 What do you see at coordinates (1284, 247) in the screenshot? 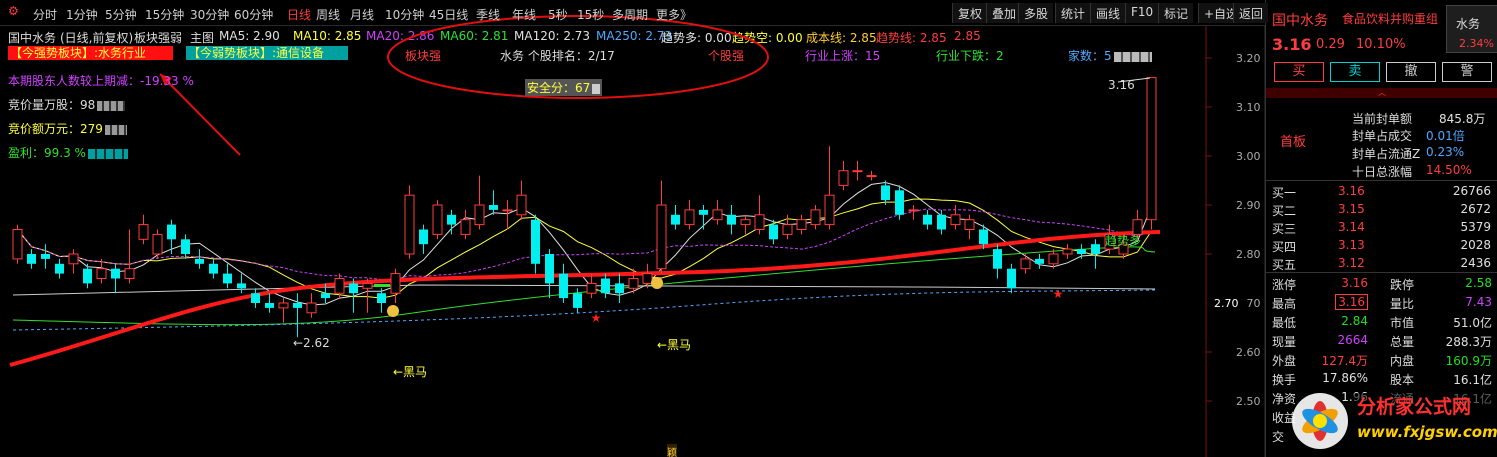
I see `order-book-label-4: 买四` at bounding box center [1284, 247].